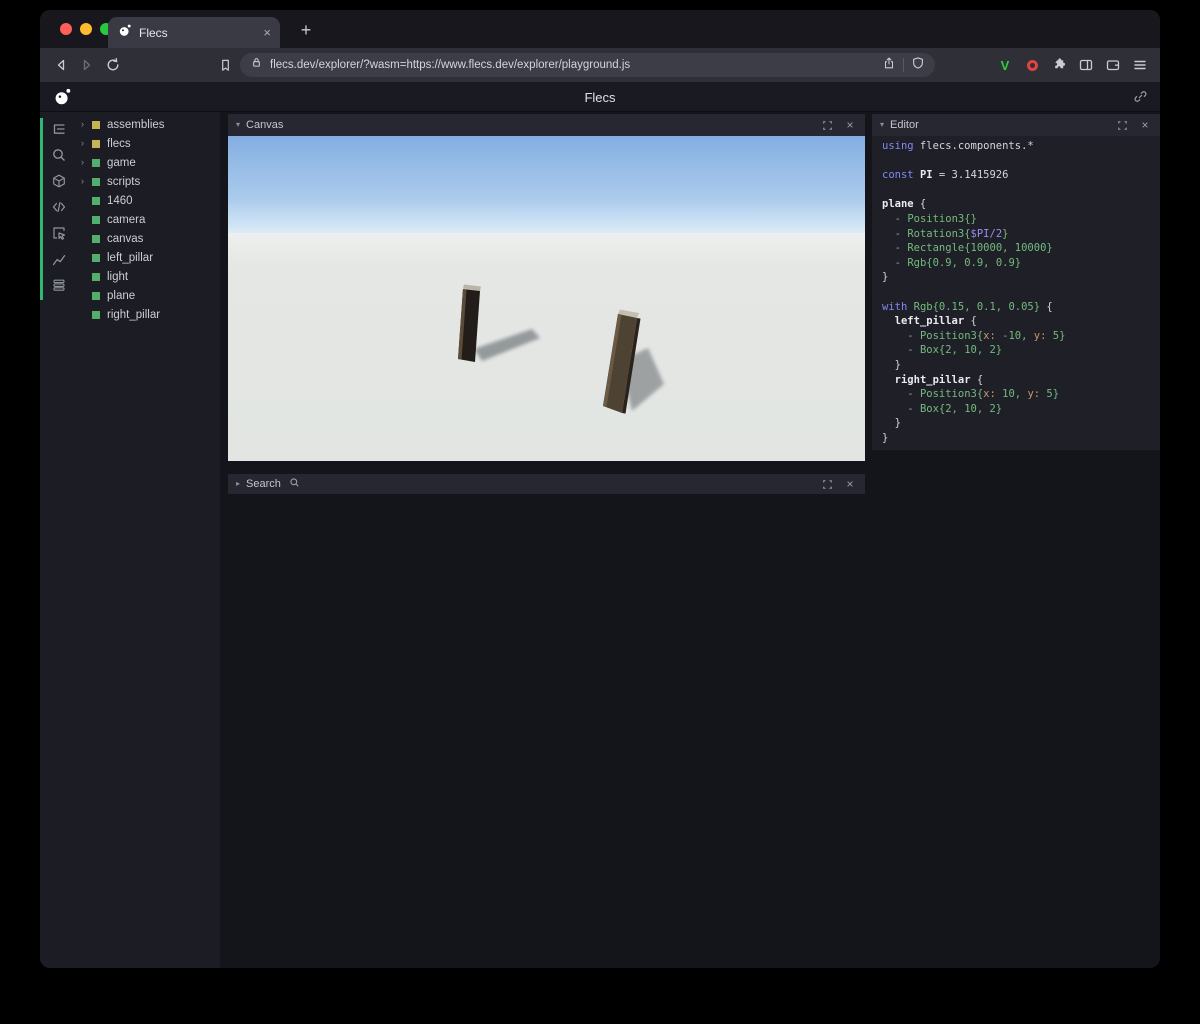 Image resolution: width=1200 pixels, height=1024 pixels. I want to click on code-line: plane {, so click(1021, 204).